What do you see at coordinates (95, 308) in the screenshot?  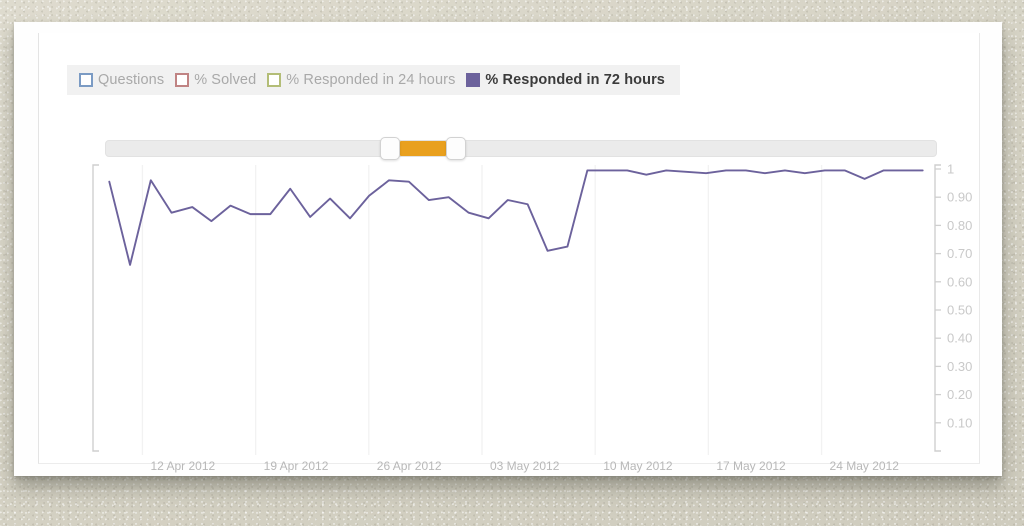 I see `y-axis-left-bracket` at bounding box center [95, 308].